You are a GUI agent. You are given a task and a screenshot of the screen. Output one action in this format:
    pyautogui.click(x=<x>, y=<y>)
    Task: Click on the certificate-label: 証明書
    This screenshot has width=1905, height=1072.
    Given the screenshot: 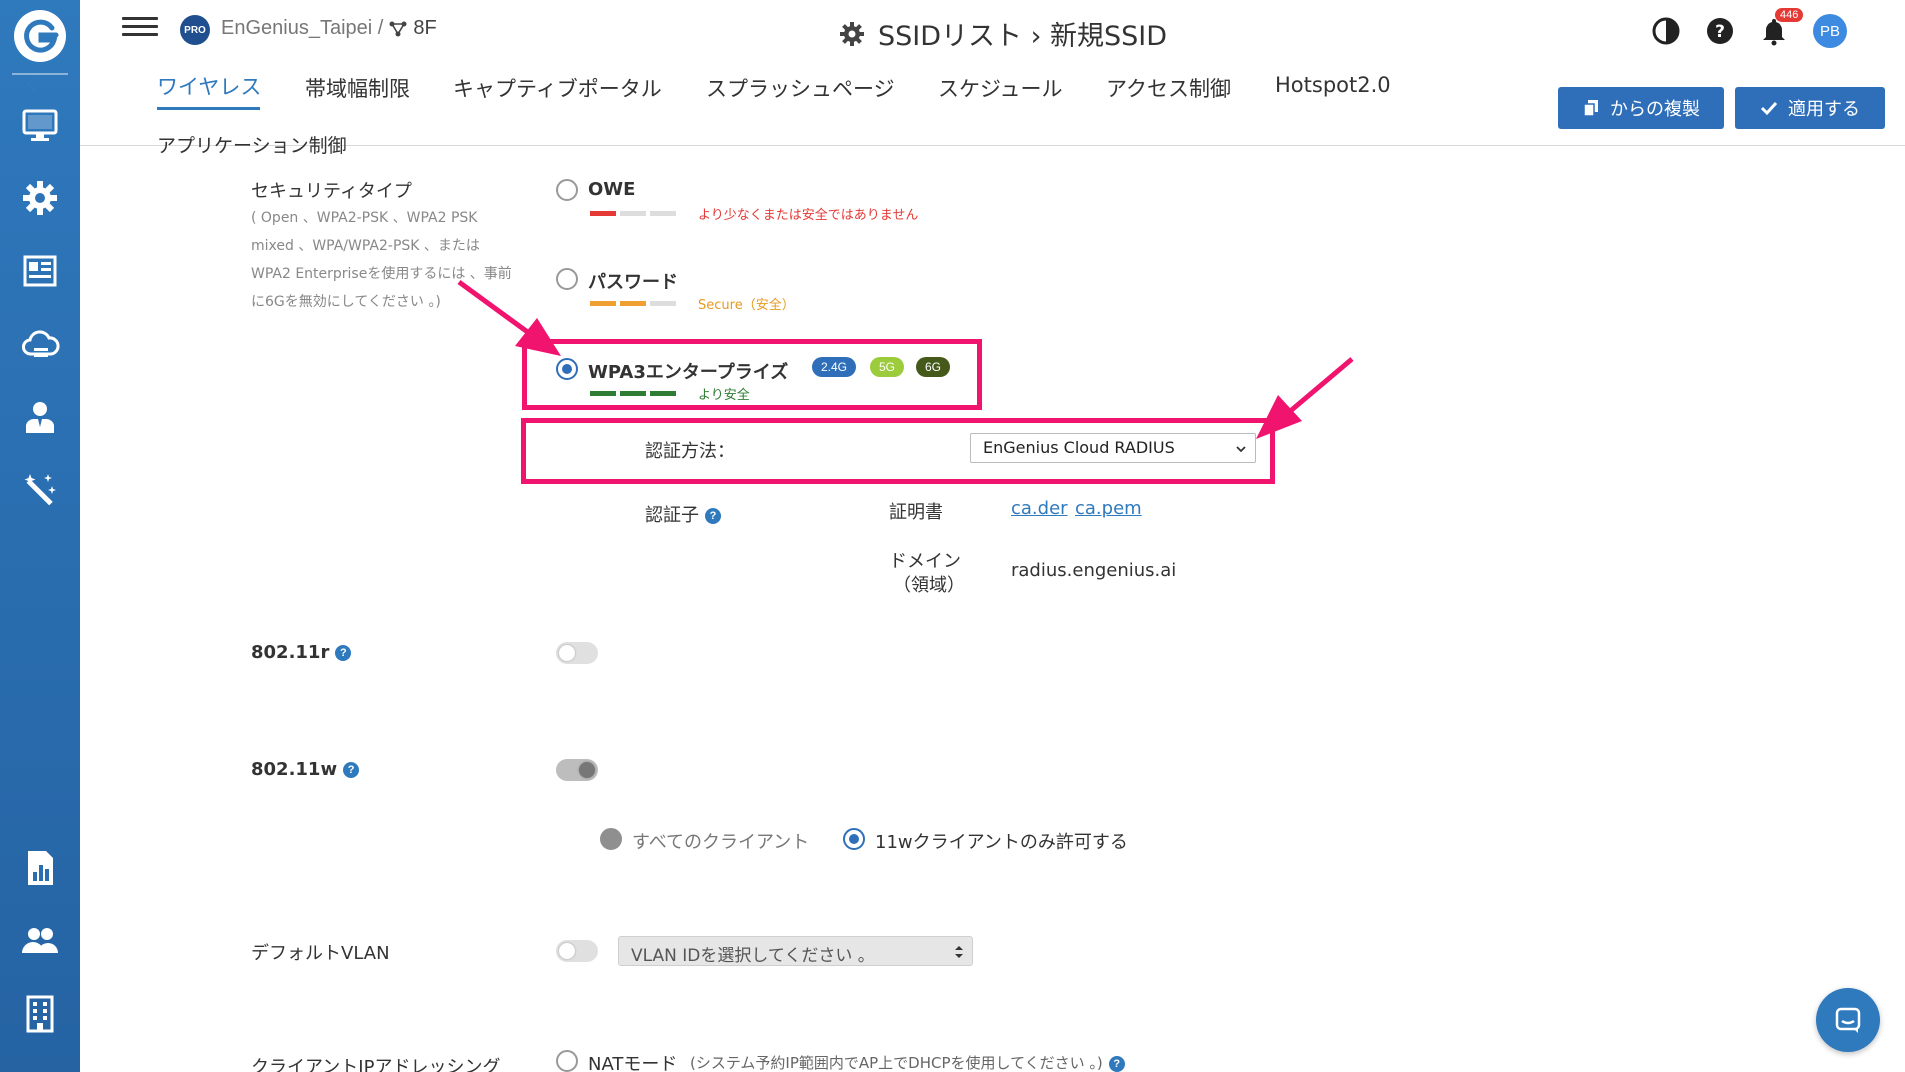 What is the action you would take?
    pyautogui.click(x=916, y=512)
    